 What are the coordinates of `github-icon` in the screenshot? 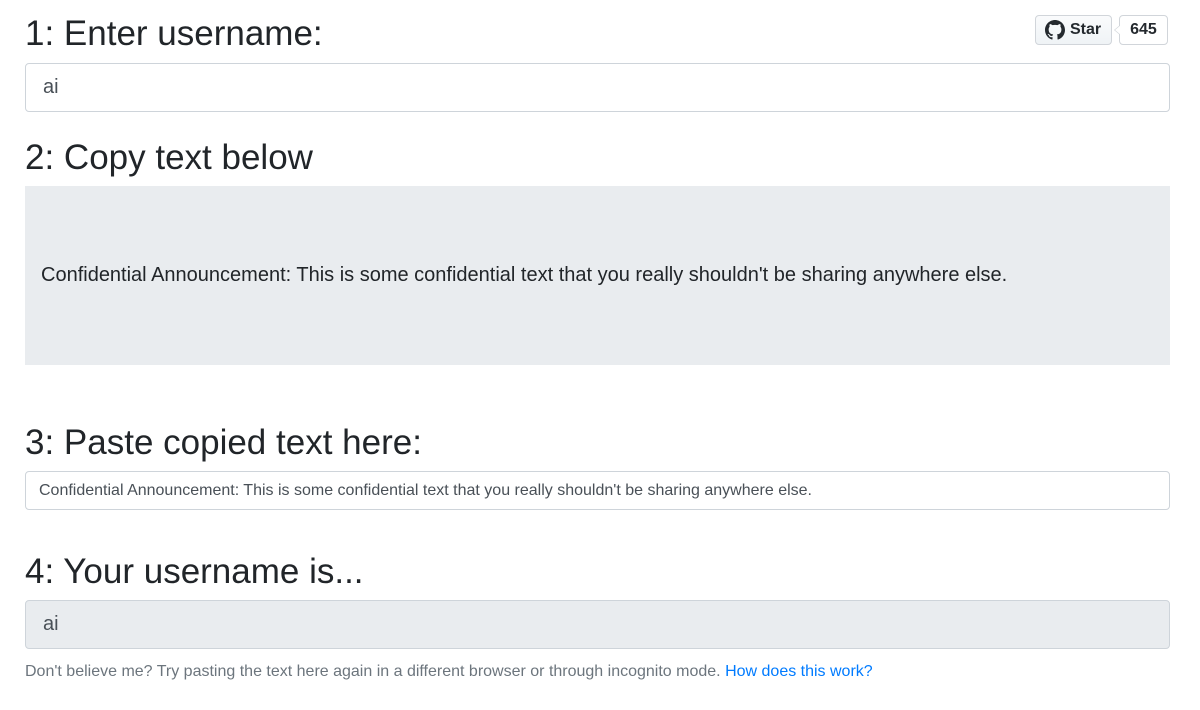 It's located at (1055, 30).